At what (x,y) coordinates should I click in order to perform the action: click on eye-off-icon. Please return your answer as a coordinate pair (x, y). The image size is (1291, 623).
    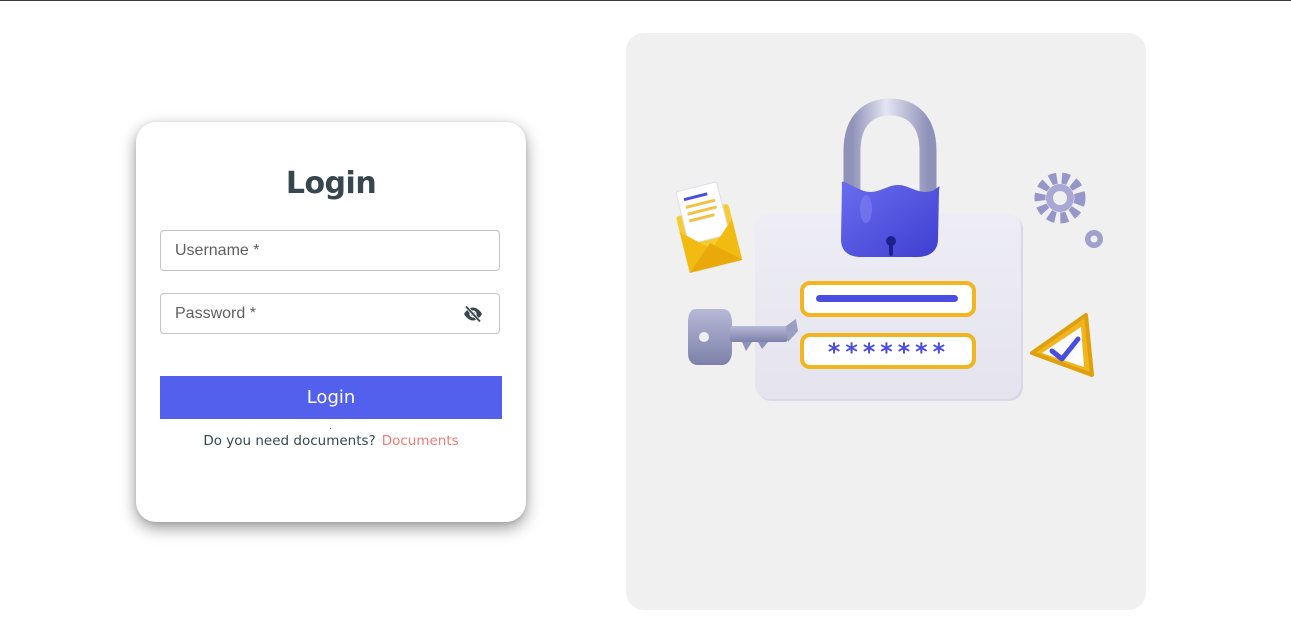
    Looking at the image, I should click on (473, 314).